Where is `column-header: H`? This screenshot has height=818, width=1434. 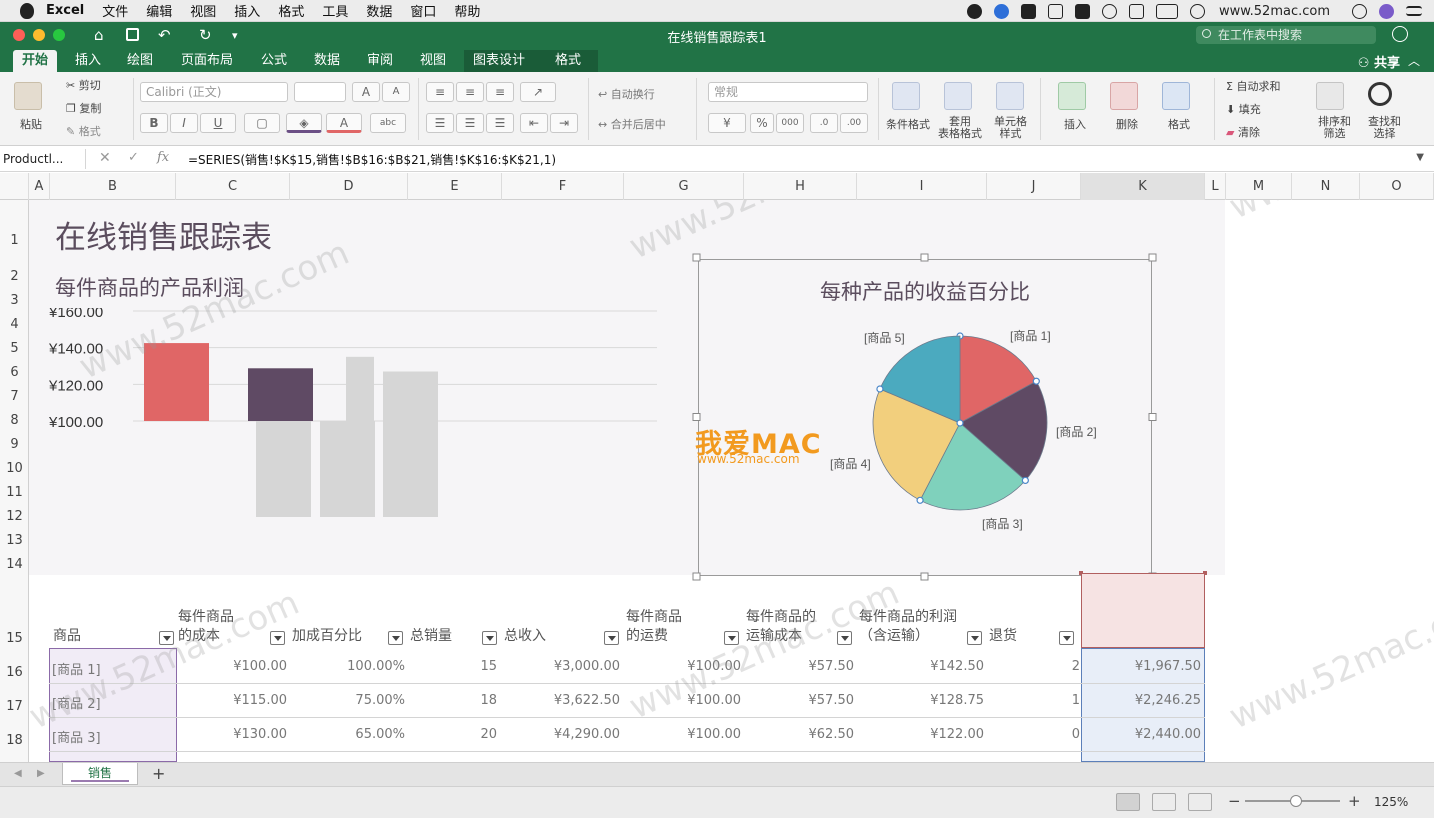 column-header: H is located at coordinates (800, 186).